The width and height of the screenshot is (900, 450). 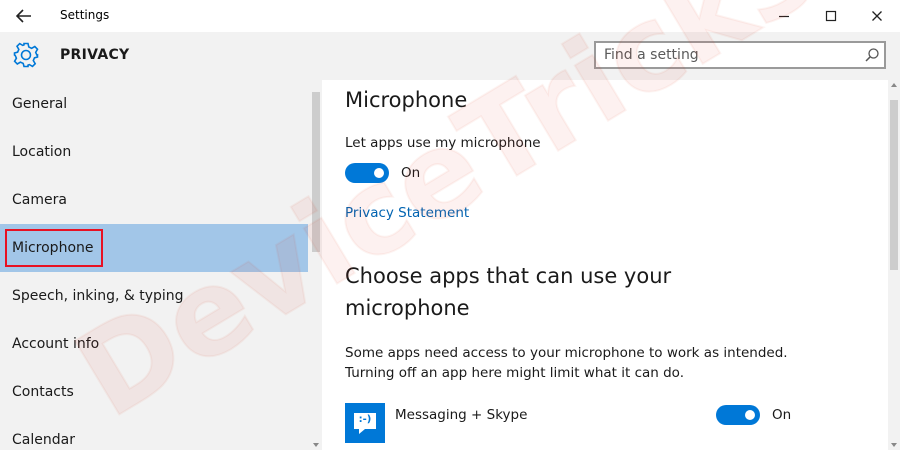 I want to click on sidebar-item-label: Calendar, so click(x=43, y=440).